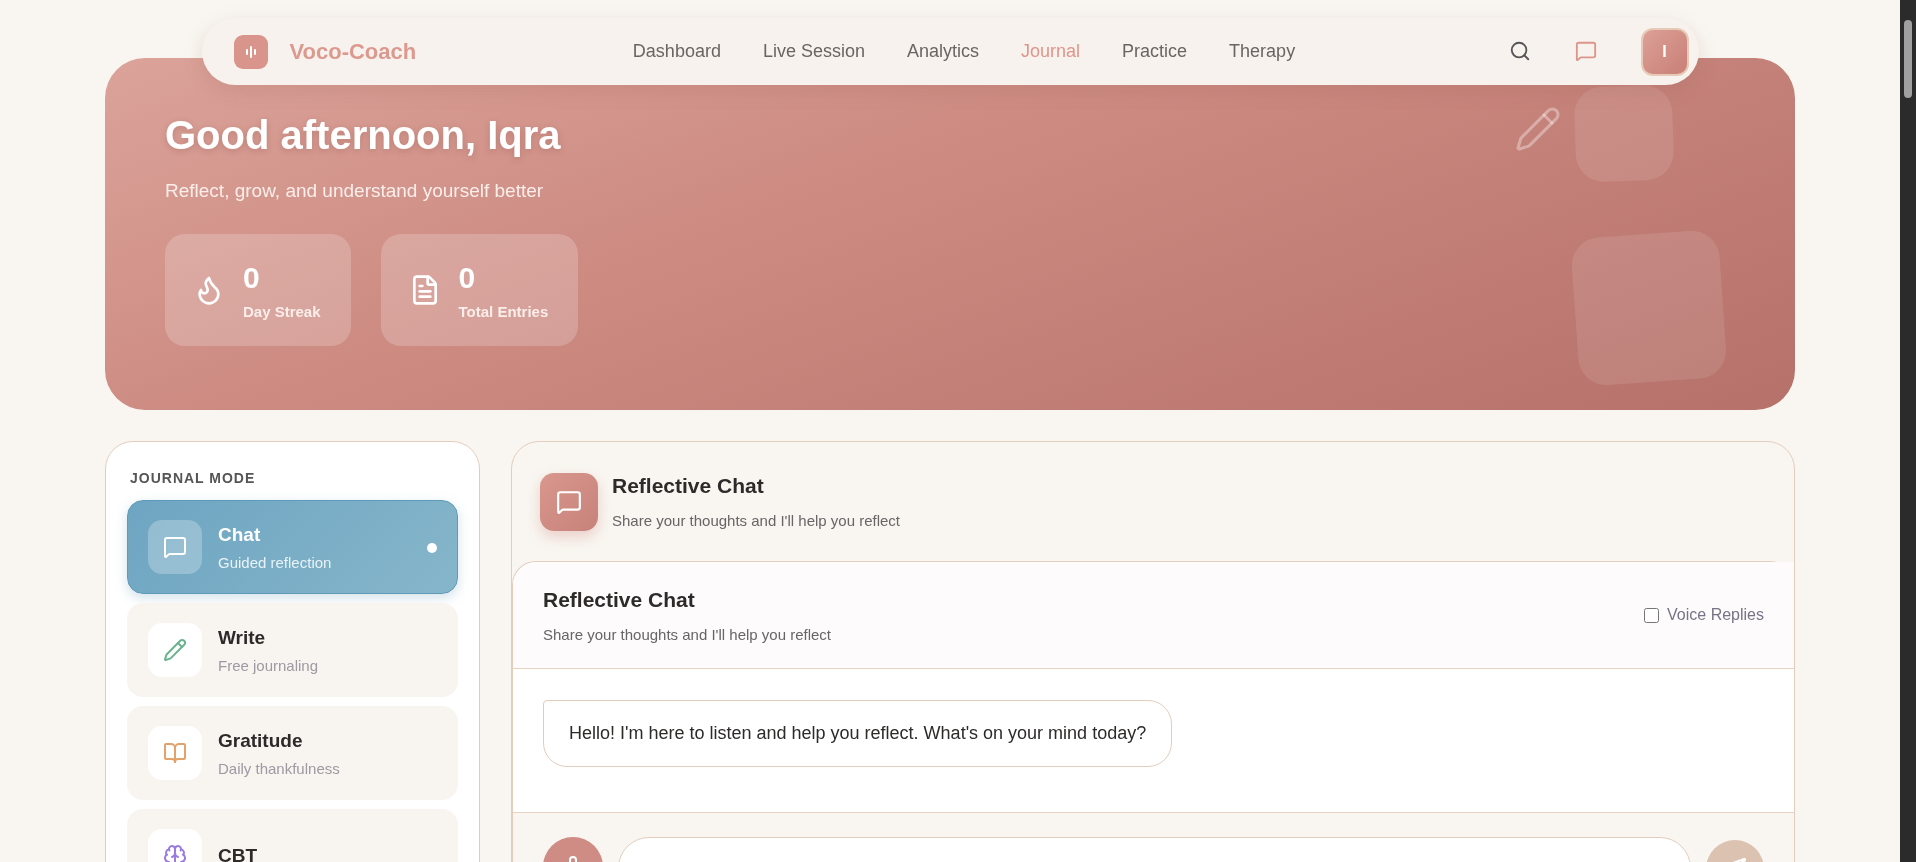  I want to click on nav-link: Analytics, so click(943, 51).